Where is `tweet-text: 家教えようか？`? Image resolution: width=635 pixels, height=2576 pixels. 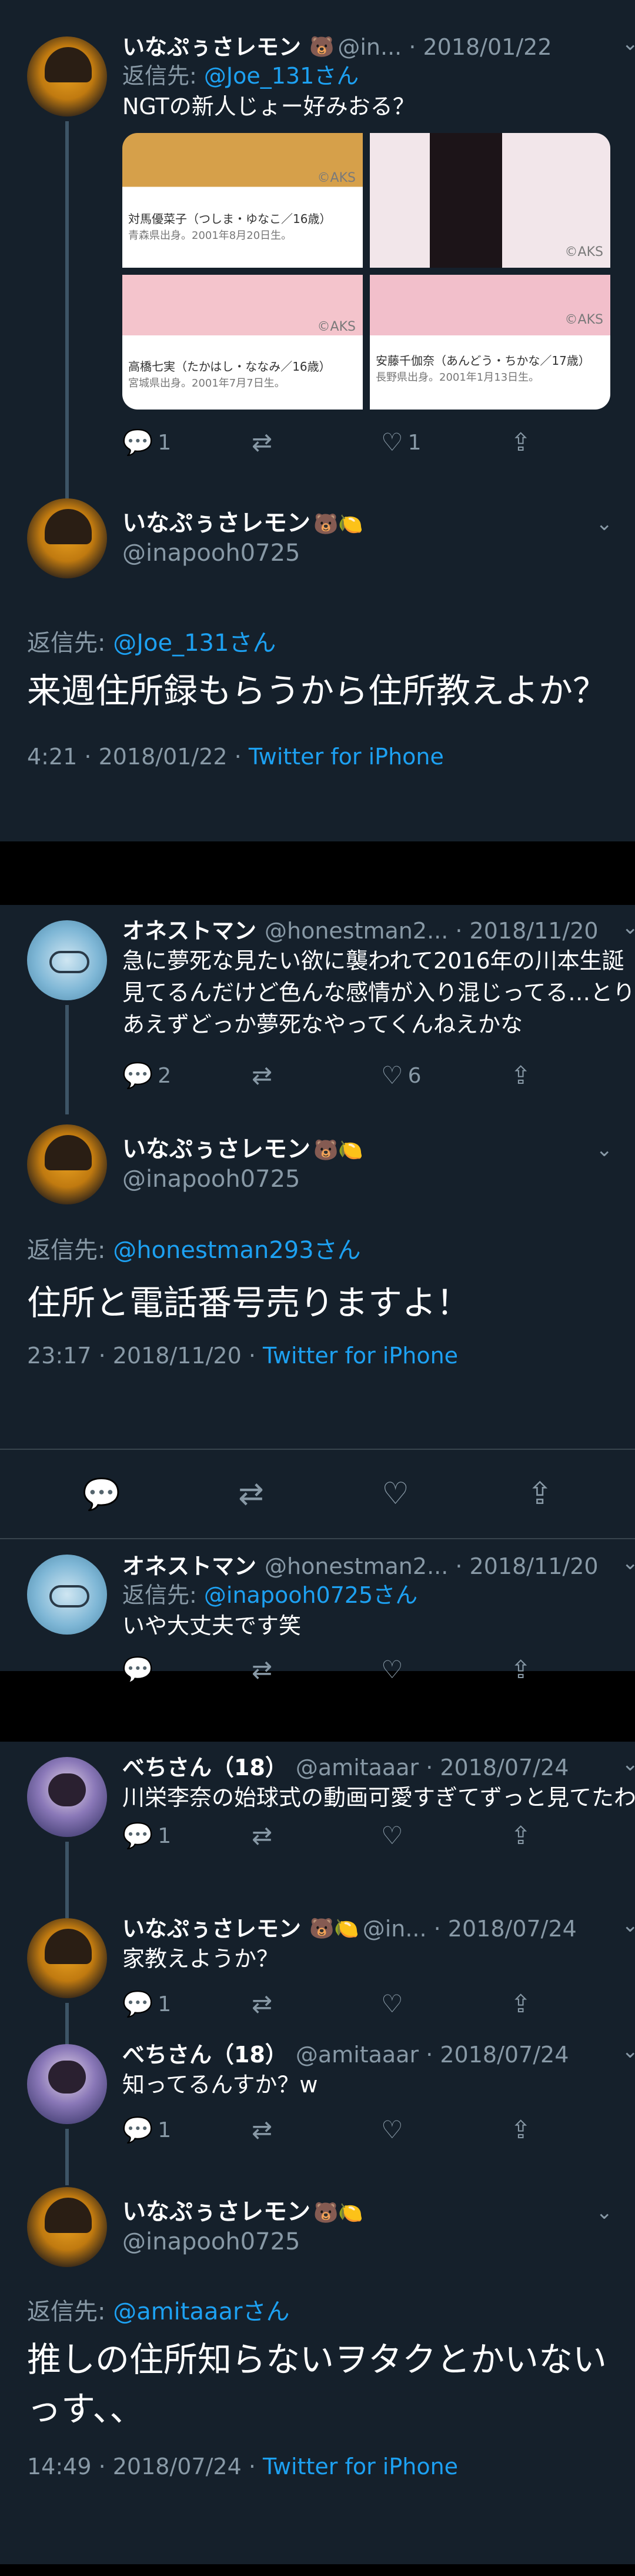 tweet-text: 家教えようか？ is located at coordinates (378, 1959).